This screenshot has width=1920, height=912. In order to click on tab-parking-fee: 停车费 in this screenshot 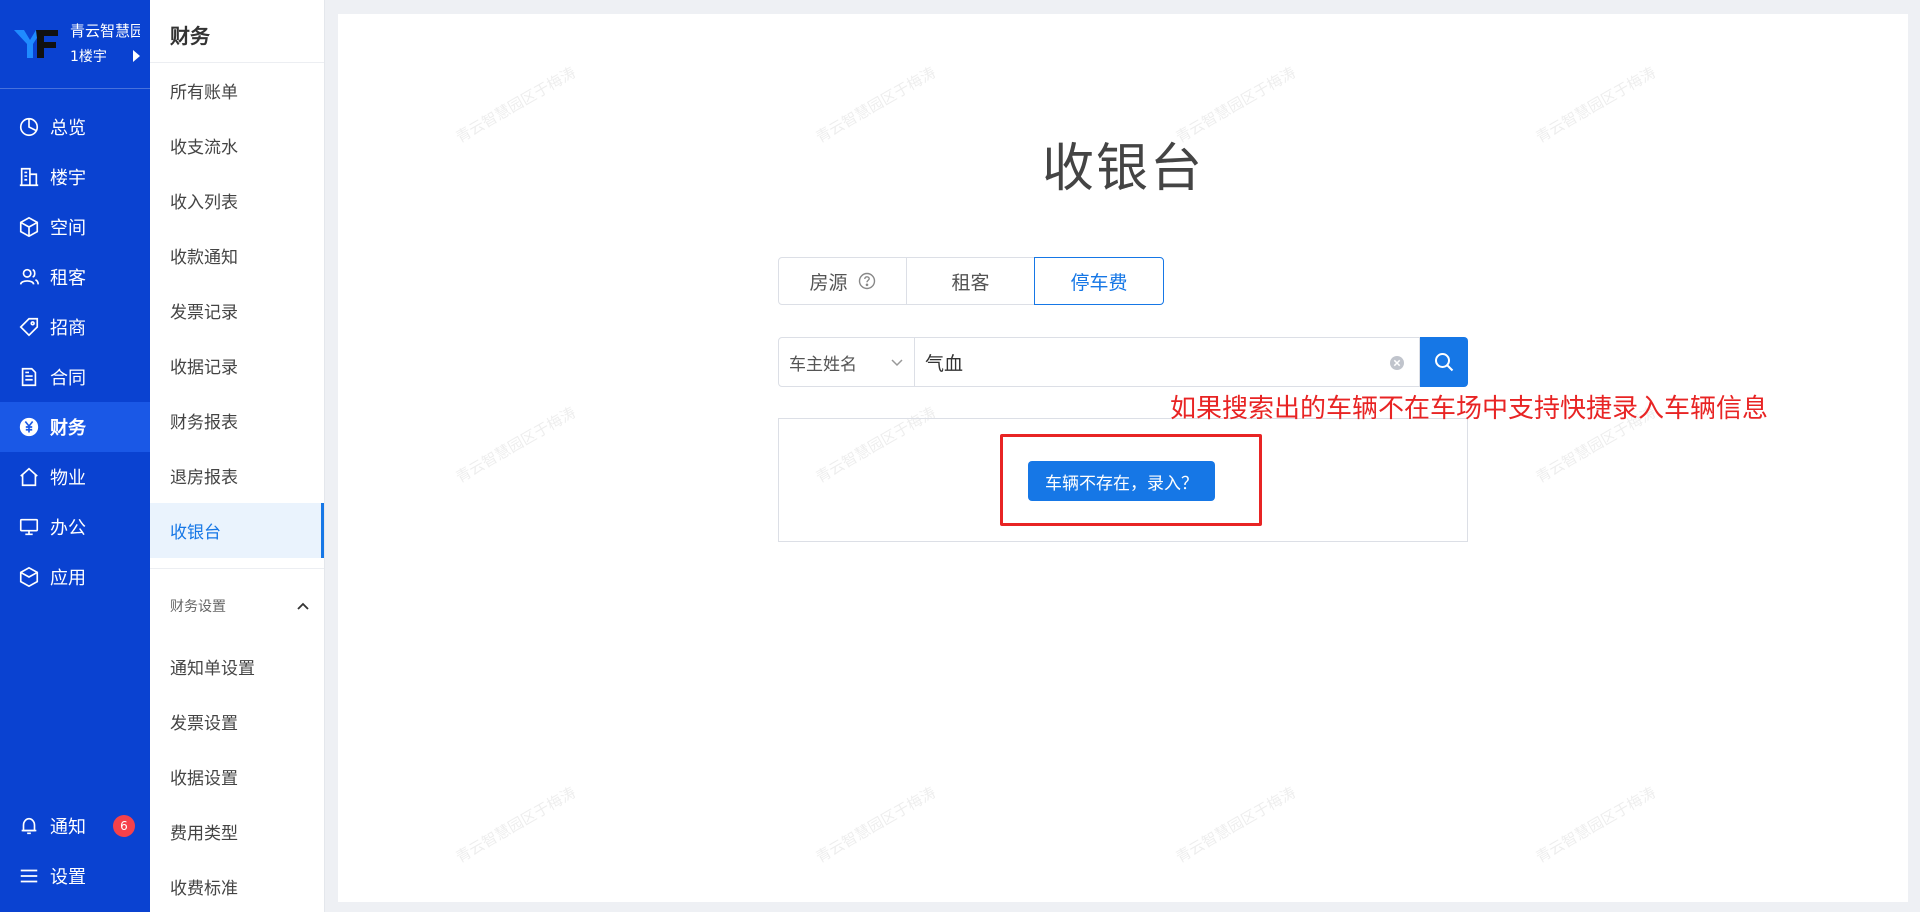, I will do `click(1099, 281)`.